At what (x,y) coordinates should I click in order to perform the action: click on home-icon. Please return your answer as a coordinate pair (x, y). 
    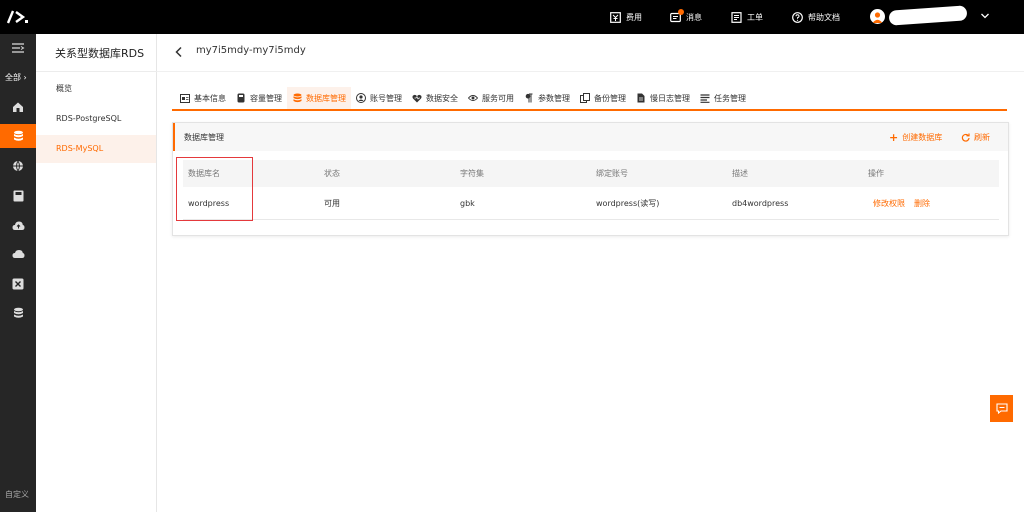
    Looking at the image, I should click on (18, 107).